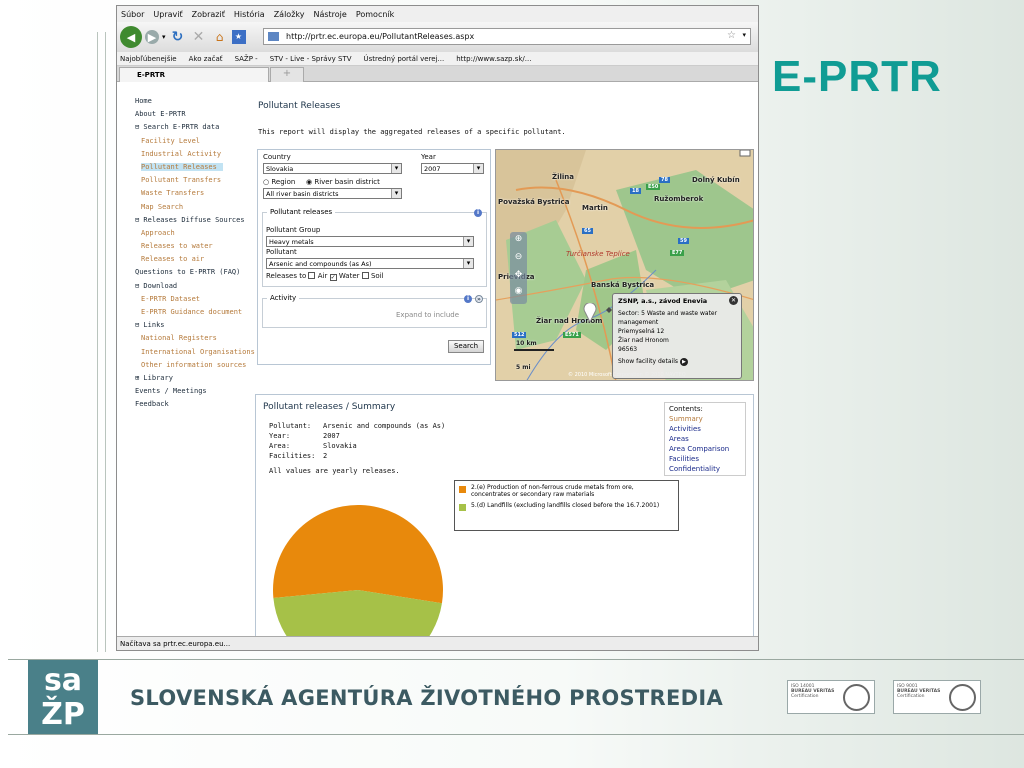 The image size is (1024, 768). I want to click on facility-marker-icon, so click(590, 313).